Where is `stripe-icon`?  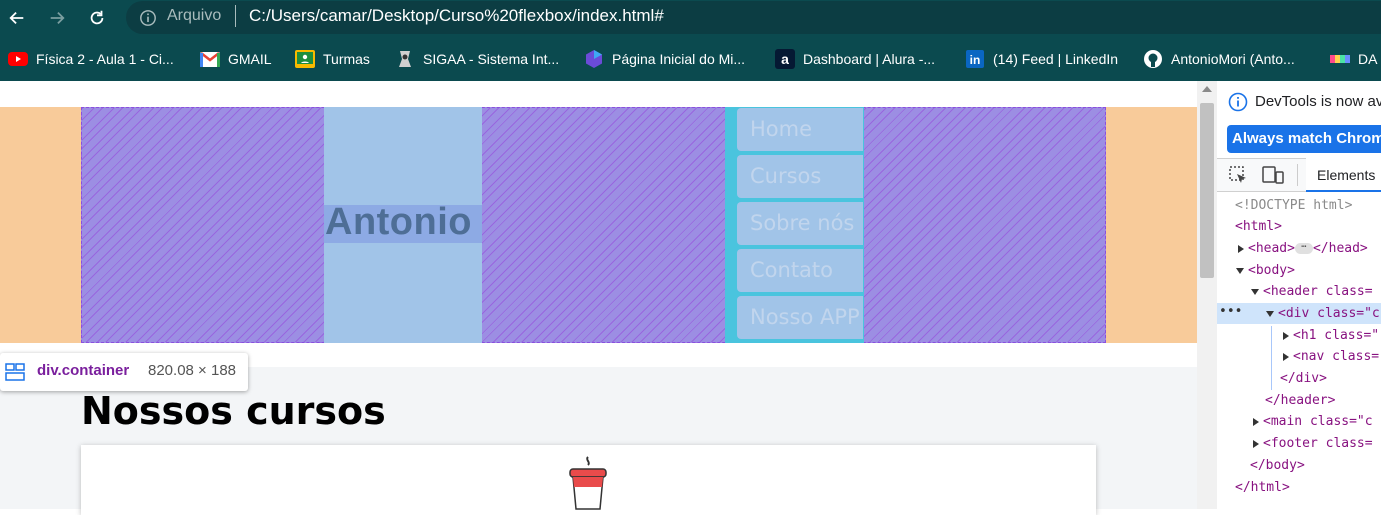
stripe-icon is located at coordinates (1340, 59).